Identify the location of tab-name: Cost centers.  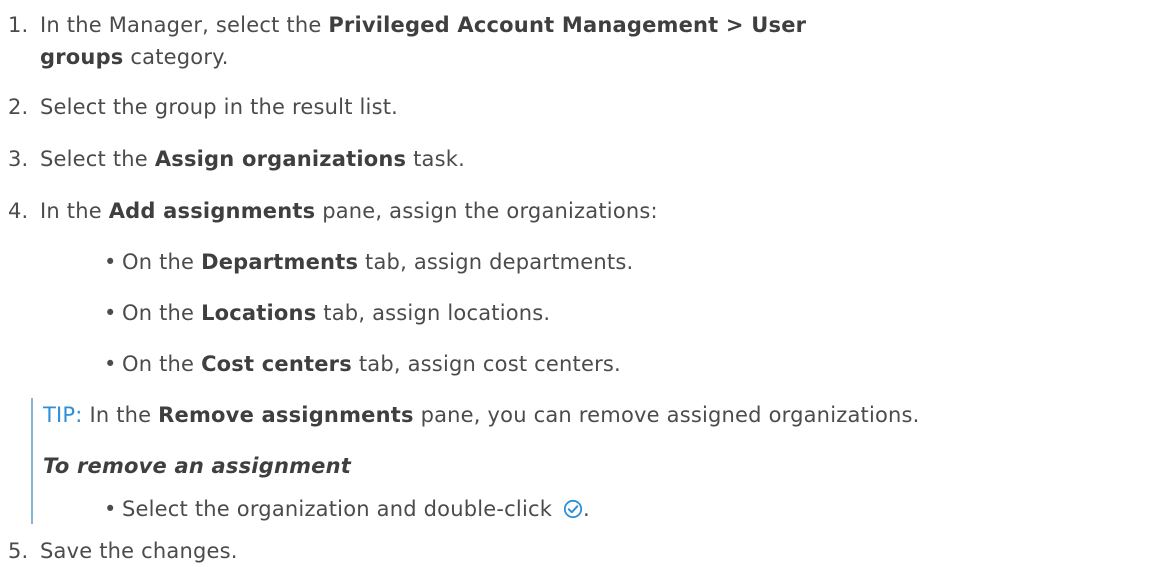
(276, 364).